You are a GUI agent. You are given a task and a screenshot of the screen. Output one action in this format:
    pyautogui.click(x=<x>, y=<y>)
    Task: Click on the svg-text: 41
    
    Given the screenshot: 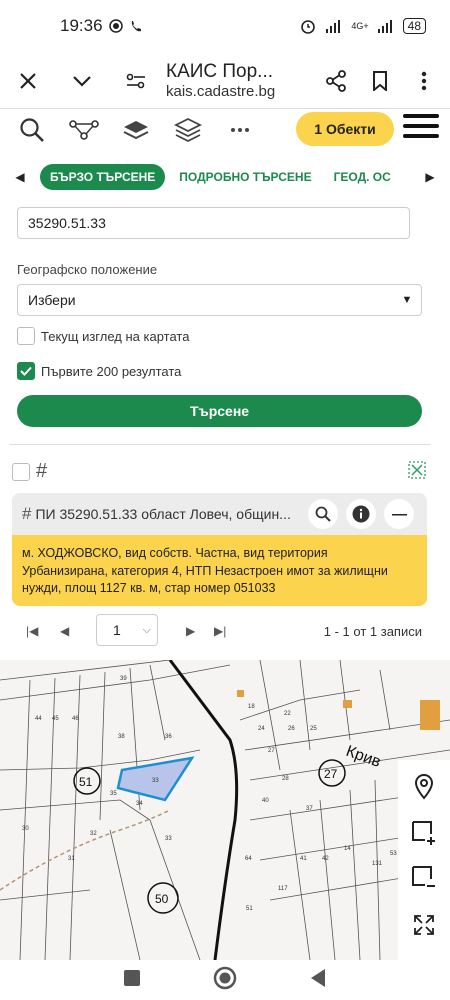 What is the action you would take?
    pyautogui.click(x=303, y=859)
    